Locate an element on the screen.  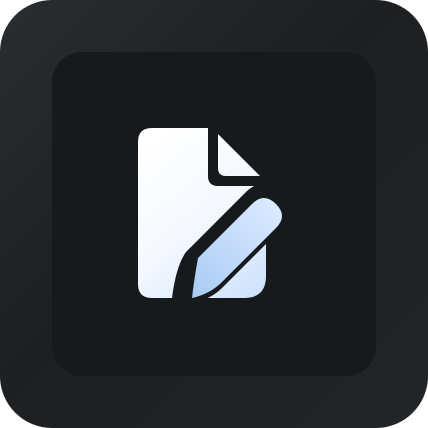
document-fold-corner is located at coordinates (239, 155).